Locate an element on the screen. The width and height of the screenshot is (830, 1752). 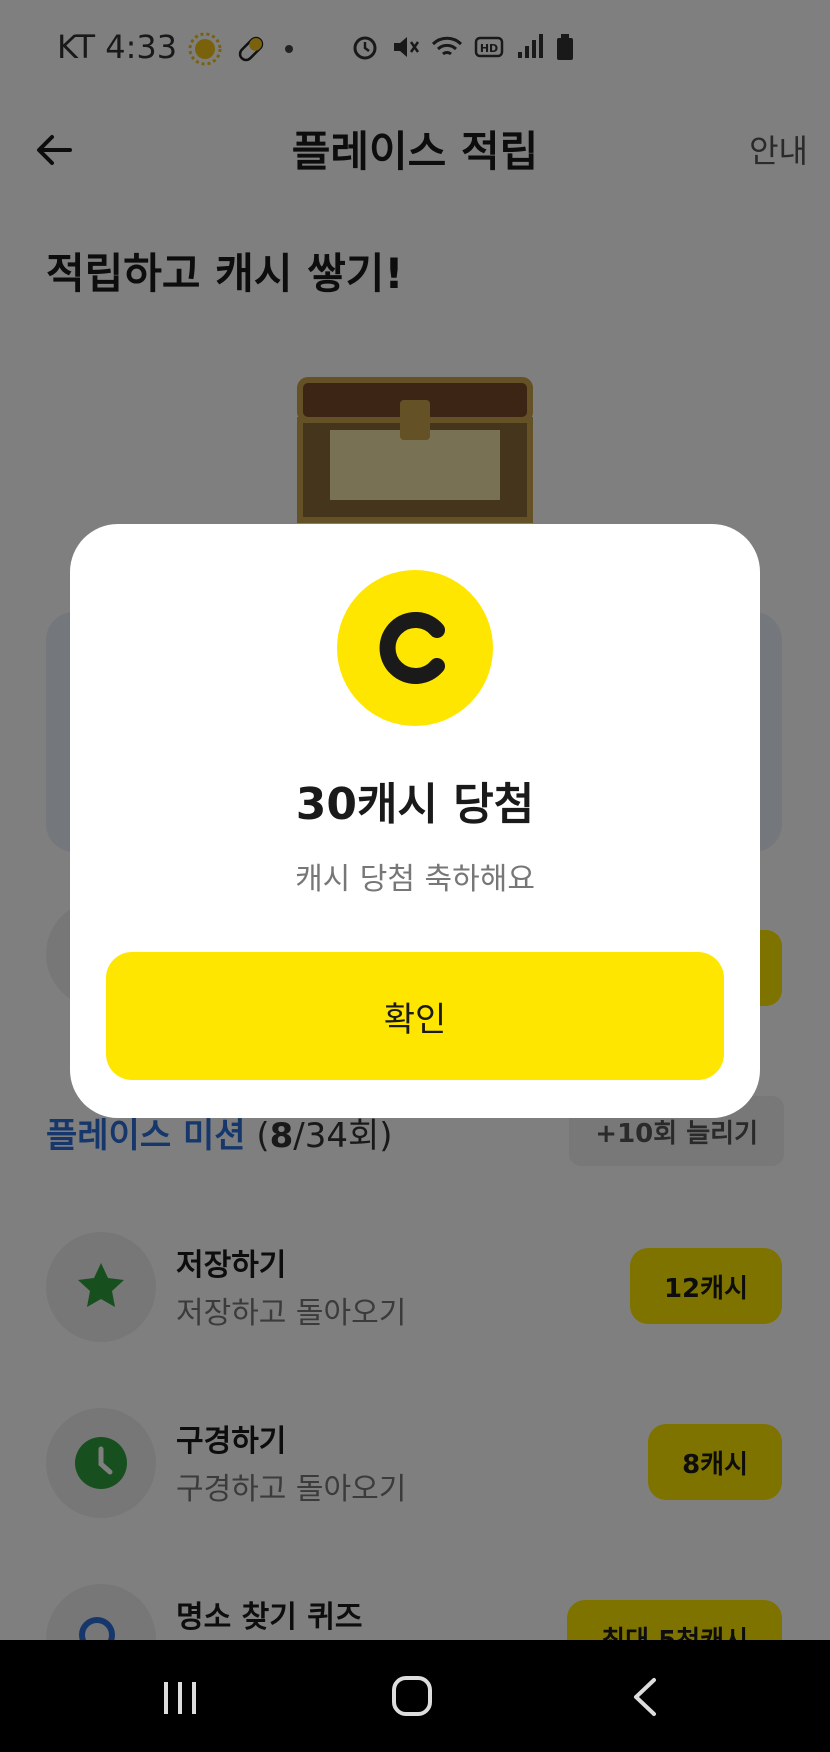
cash-coin-icon is located at coordinates (415, 648).